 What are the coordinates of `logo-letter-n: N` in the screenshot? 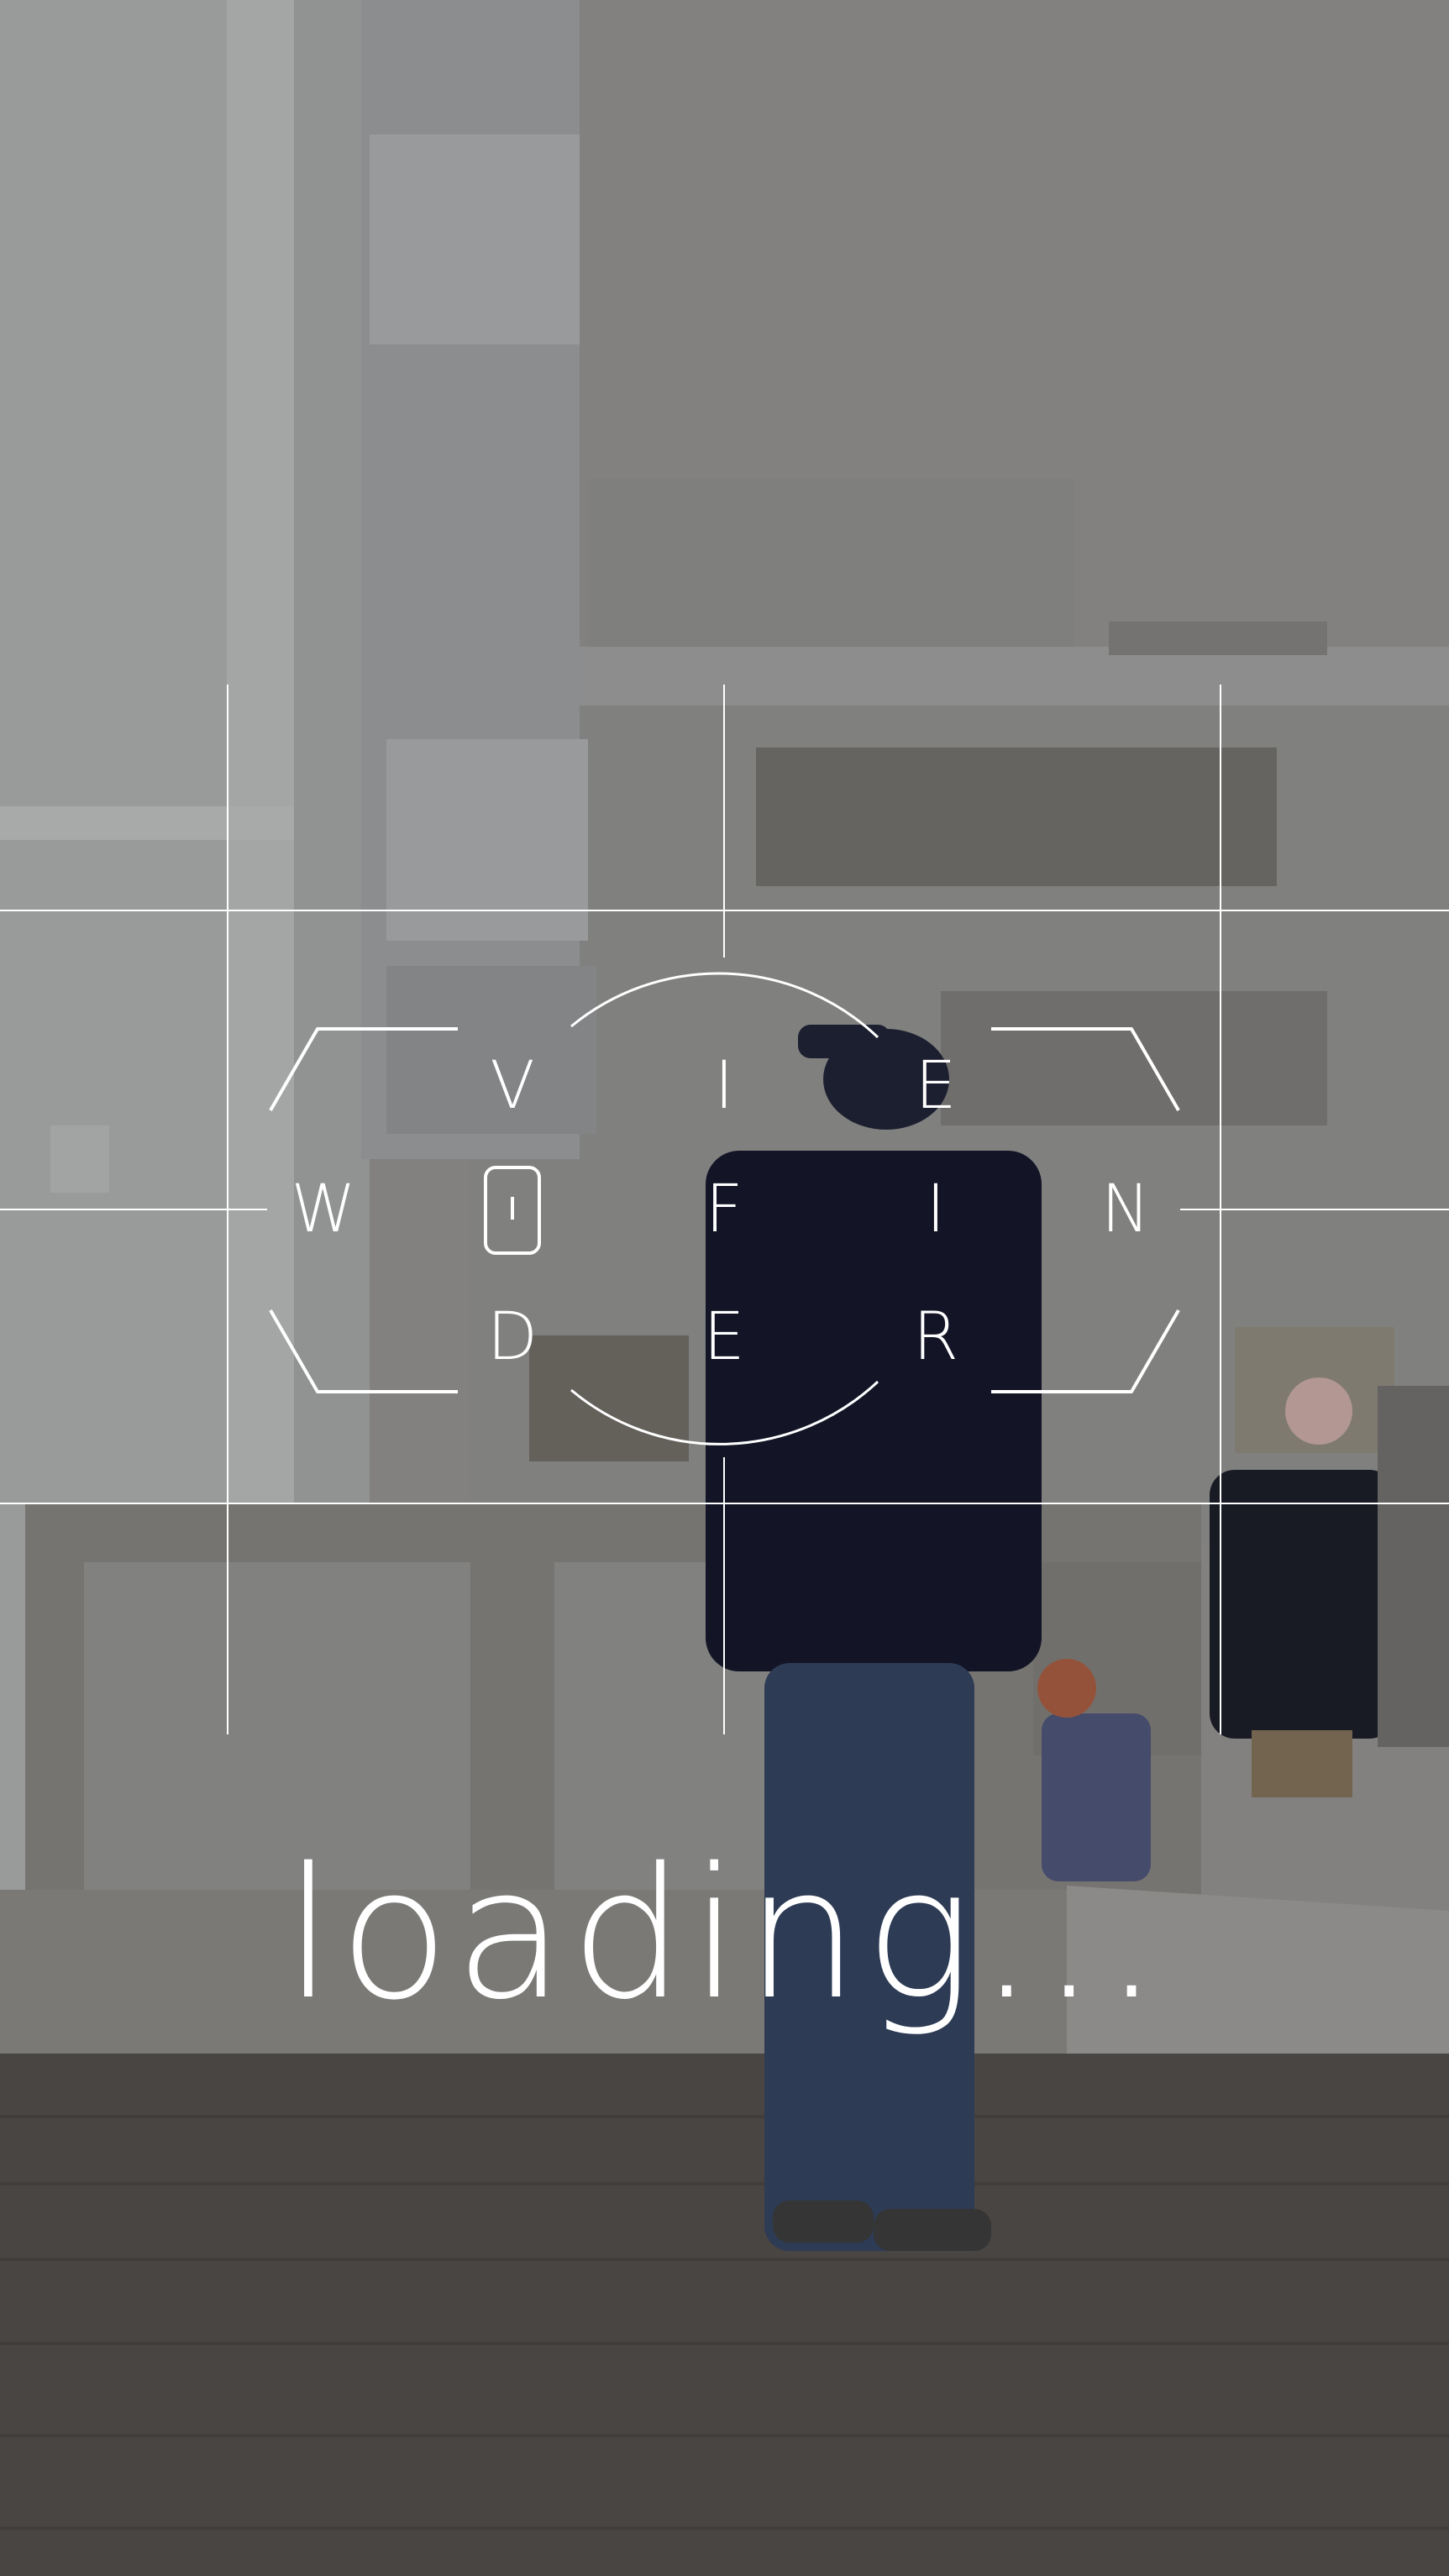 It's located at (1125, 1209).